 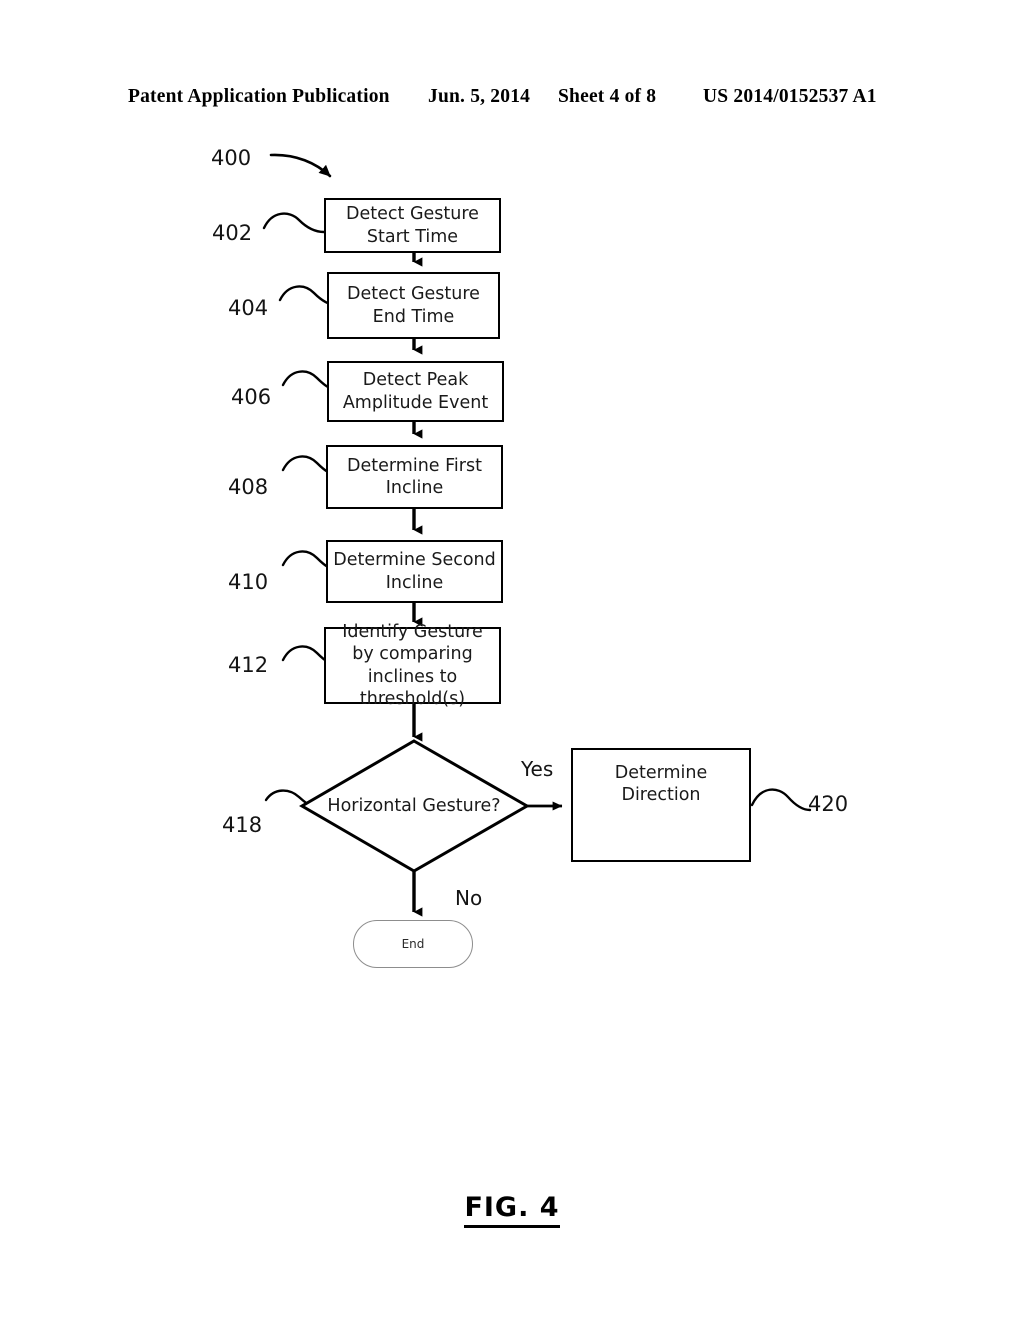 What do you see at coordinates (413, 305) in the screenshot?
I see `process-box-404: Detect Gesture End Time` at bounding box center [413, 305].